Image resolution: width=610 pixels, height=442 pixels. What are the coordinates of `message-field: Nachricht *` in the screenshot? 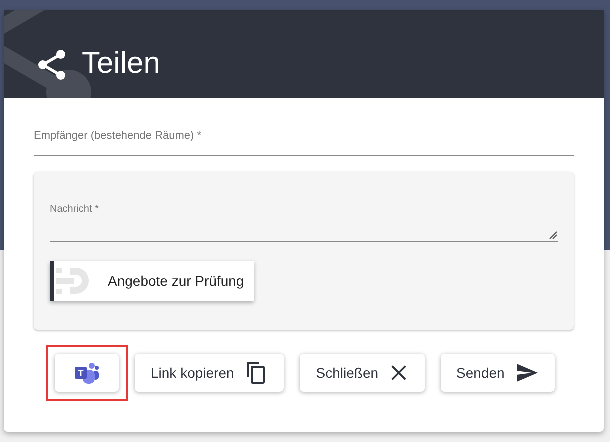 It's located at (304, 222).